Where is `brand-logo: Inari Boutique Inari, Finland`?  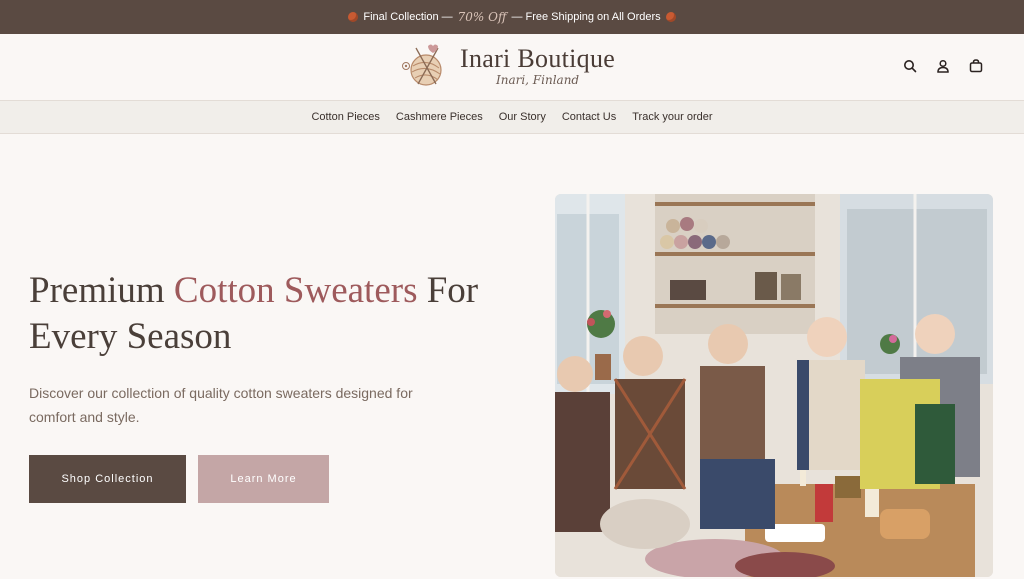 brand-logo: Inari Boutique Inari, Finland is located at coordinates (506, 66).